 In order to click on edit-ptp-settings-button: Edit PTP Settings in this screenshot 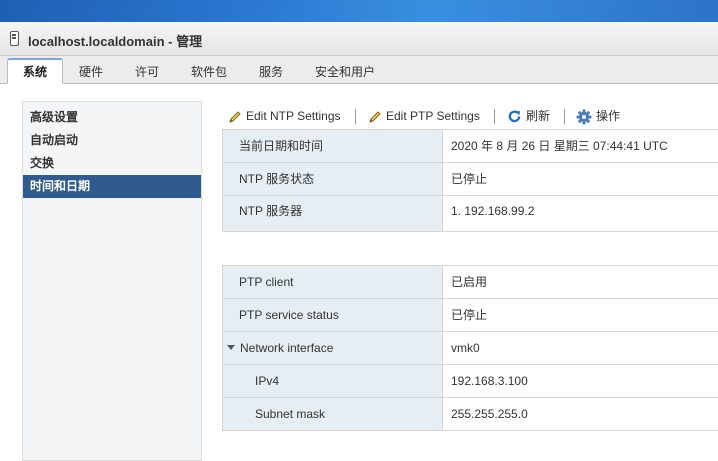, I will do `click(424, 116)`.